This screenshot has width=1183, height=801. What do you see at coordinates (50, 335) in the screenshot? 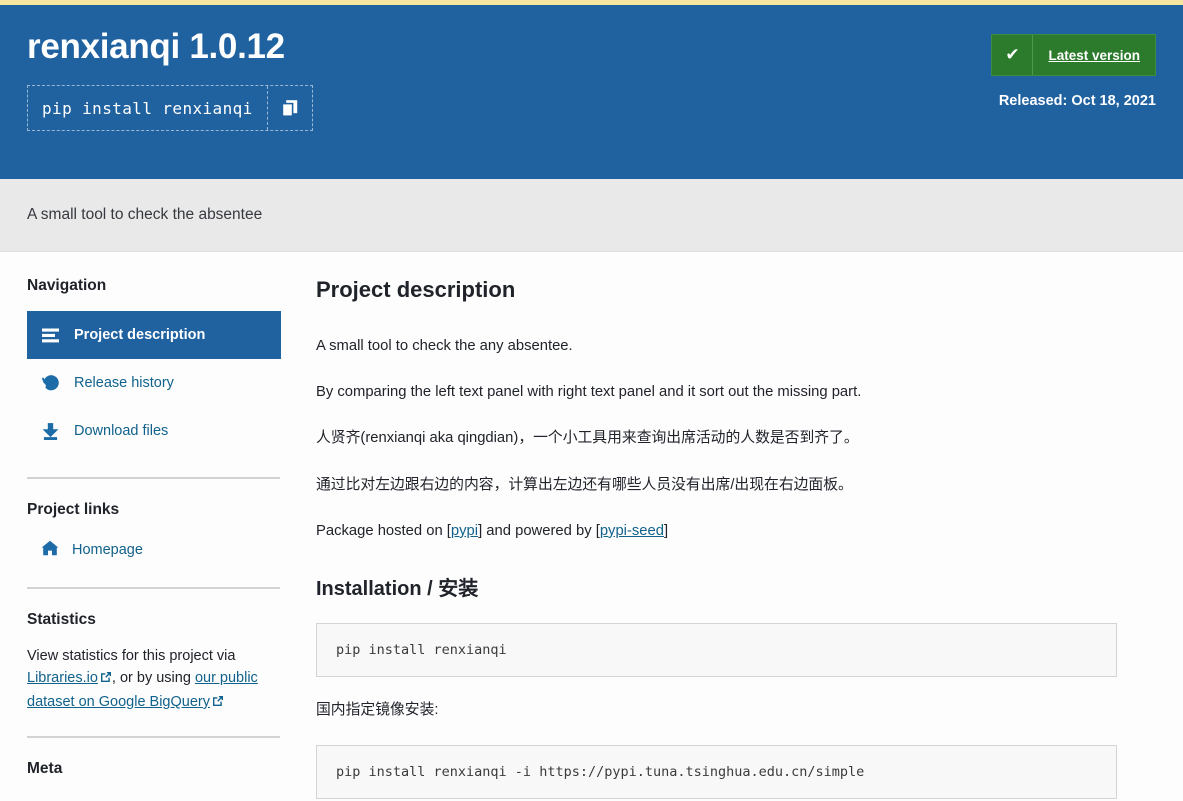
I see `align-left-icon` at bounding box center [50, 335].